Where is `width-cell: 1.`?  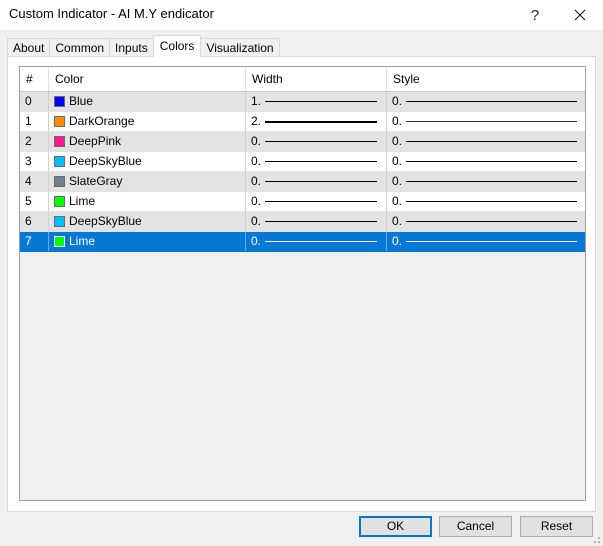 width-cell: 1. is located at coordinates (316, 101).